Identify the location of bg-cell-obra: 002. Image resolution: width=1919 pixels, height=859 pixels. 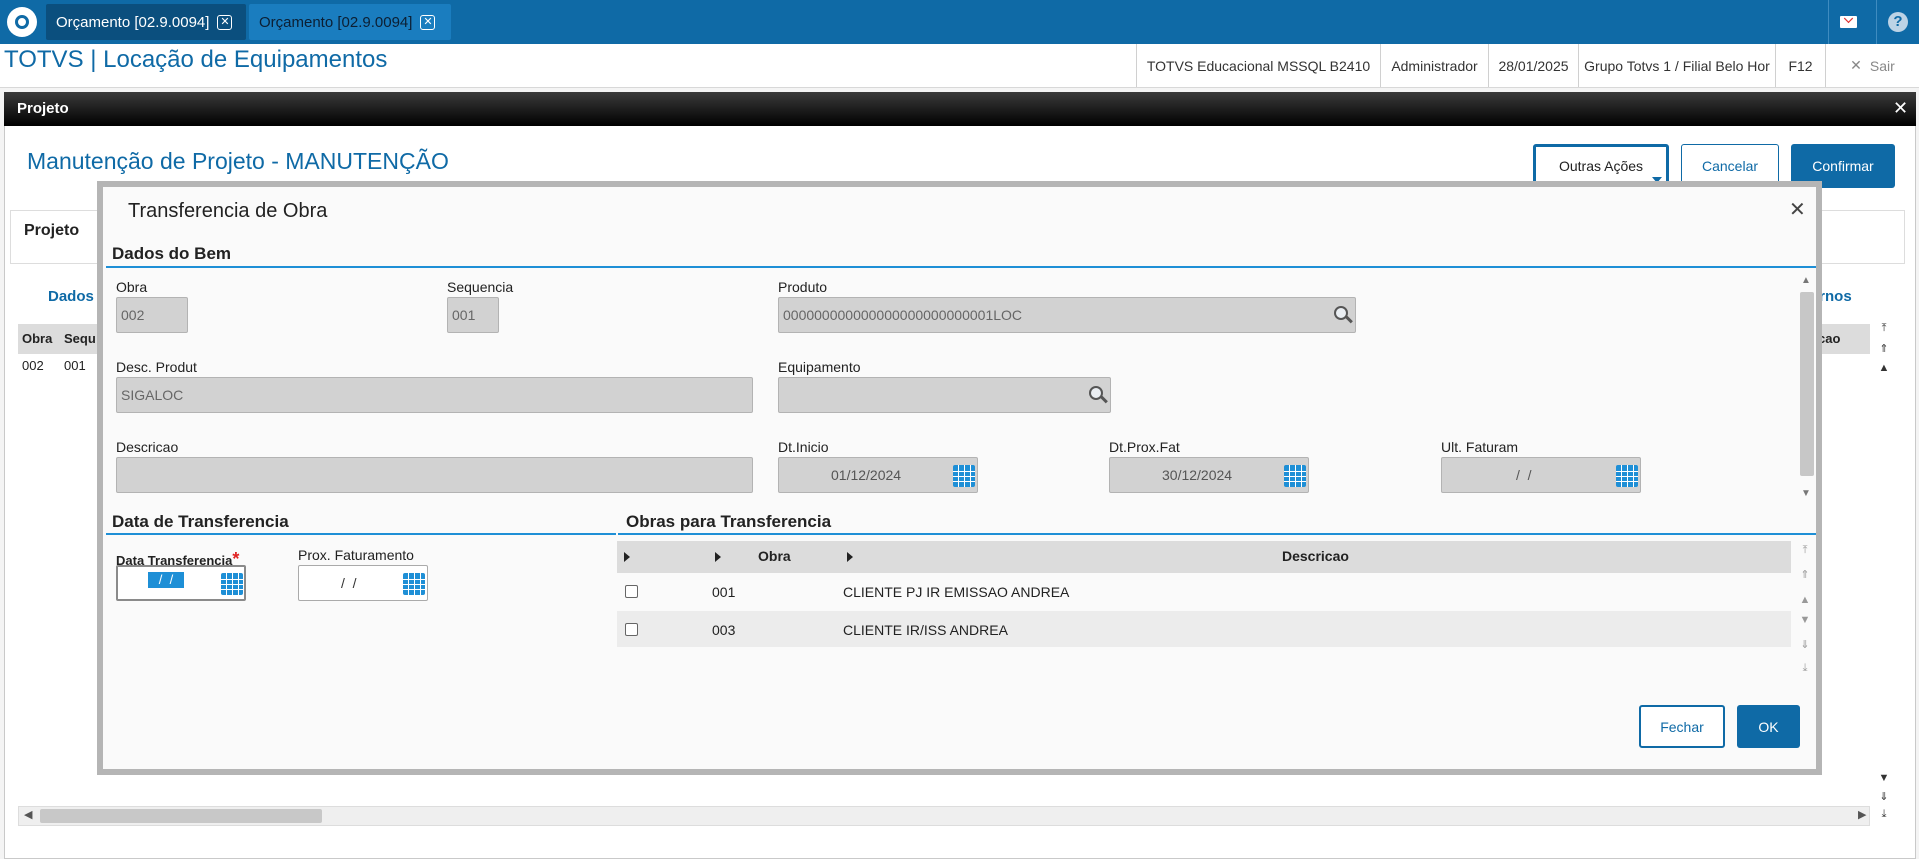
(33, 365).